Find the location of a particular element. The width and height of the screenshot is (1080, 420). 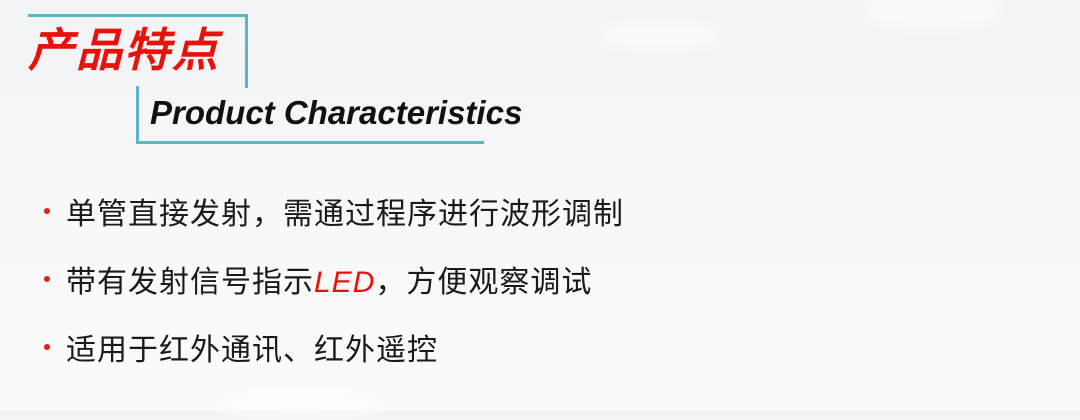

page-title: 产品特点 is located at coordinates (124, 50).